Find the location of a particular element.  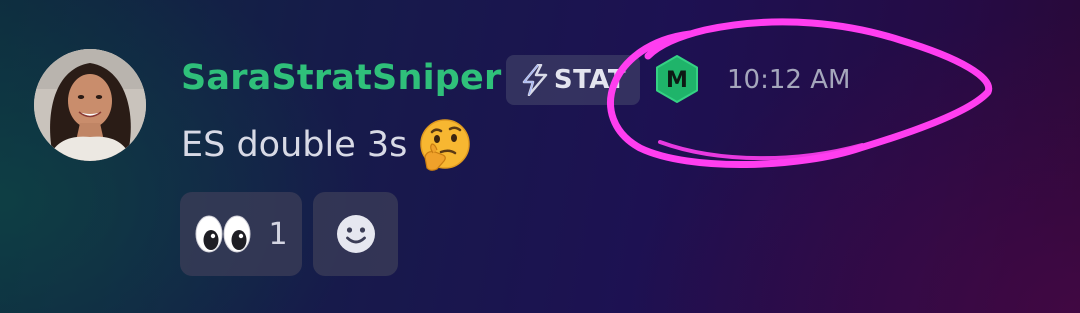

thinking-face-icon is located at coordinates (445, 145).